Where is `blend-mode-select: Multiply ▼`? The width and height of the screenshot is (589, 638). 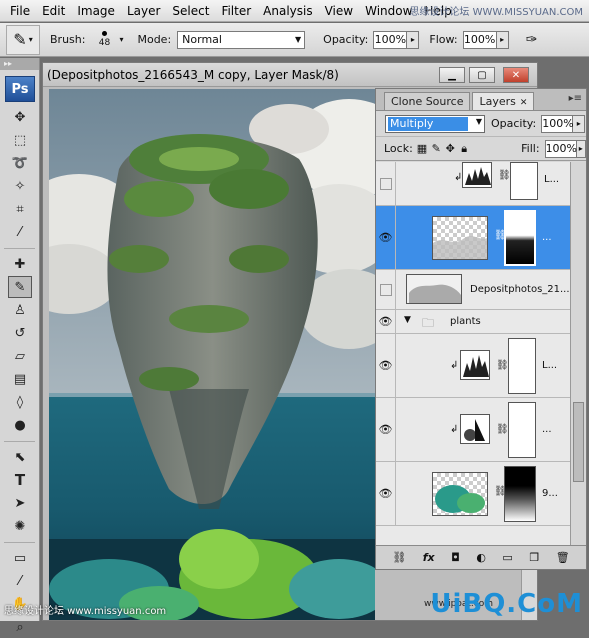
blend-mode-select: Multiply ▼ is located at coordinates (435, 123).